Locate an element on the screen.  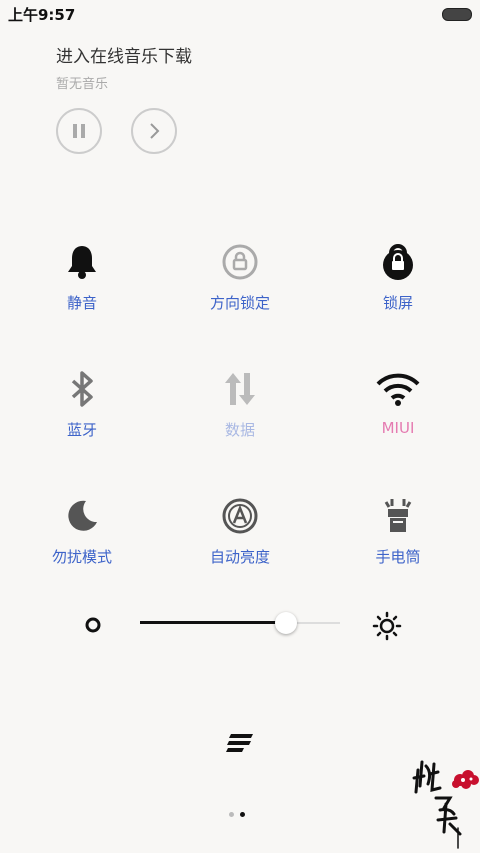
toggle-label: 蓝牙 is located at coordinates (81, 430).